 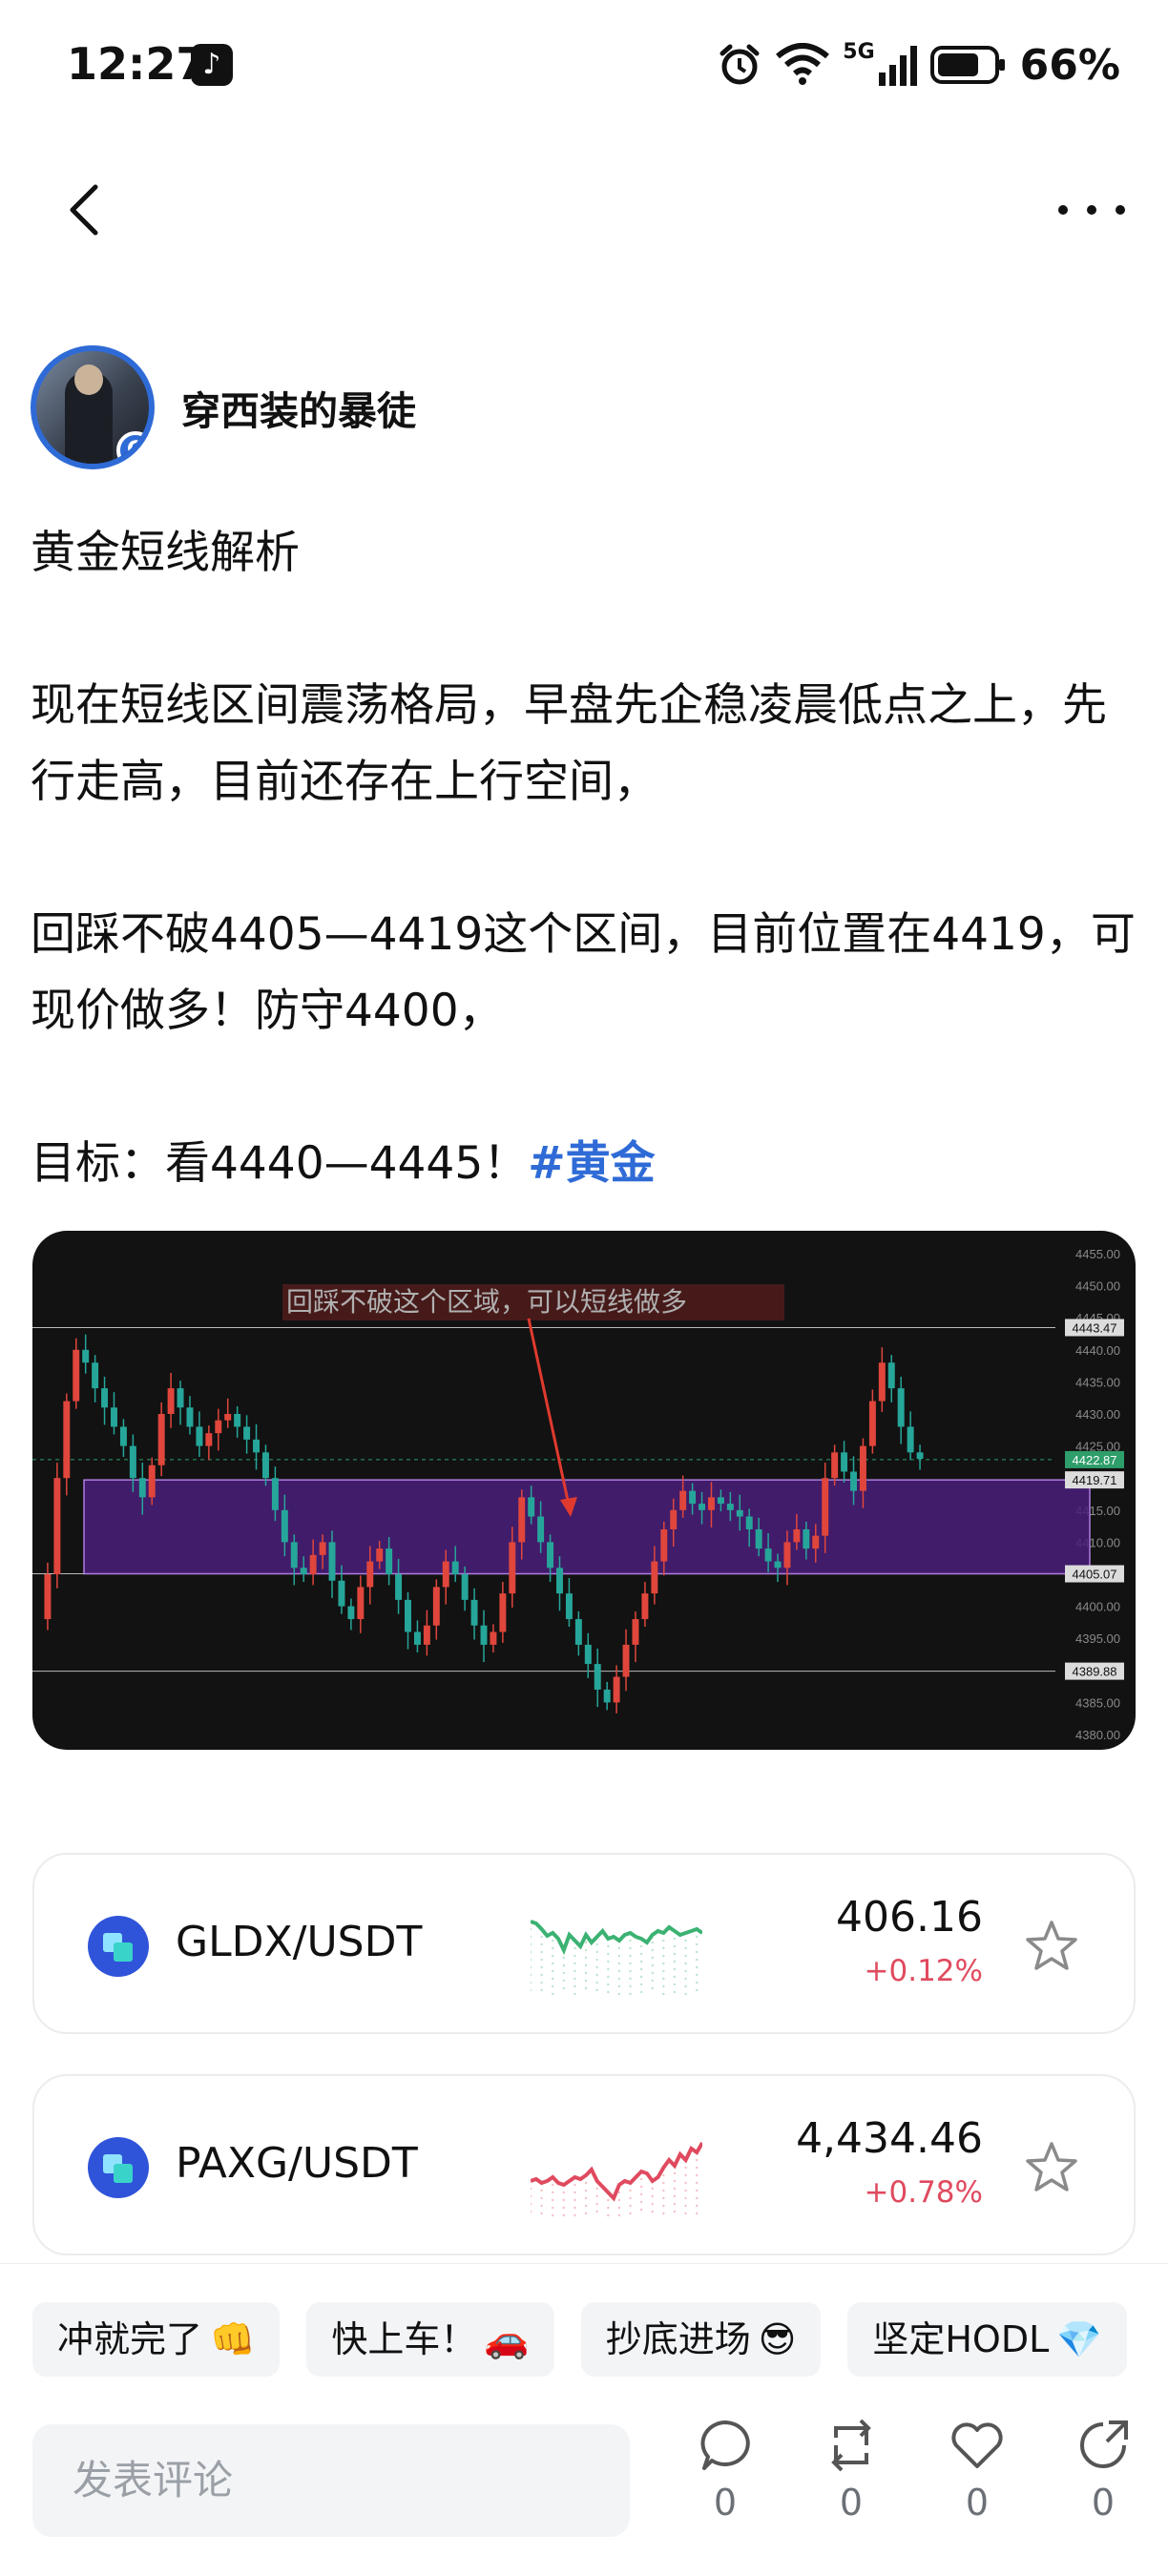 I want to click on like-button: 0, so click(x=977, y=2479).